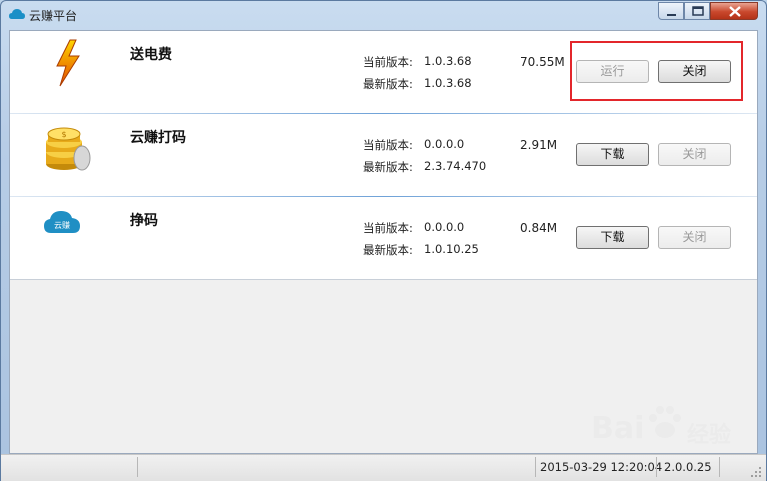  Describe the element at coordinates (601, 467) in the screenshot. I see `status-datetime: 2015-03-29 12:20:04` at that location.